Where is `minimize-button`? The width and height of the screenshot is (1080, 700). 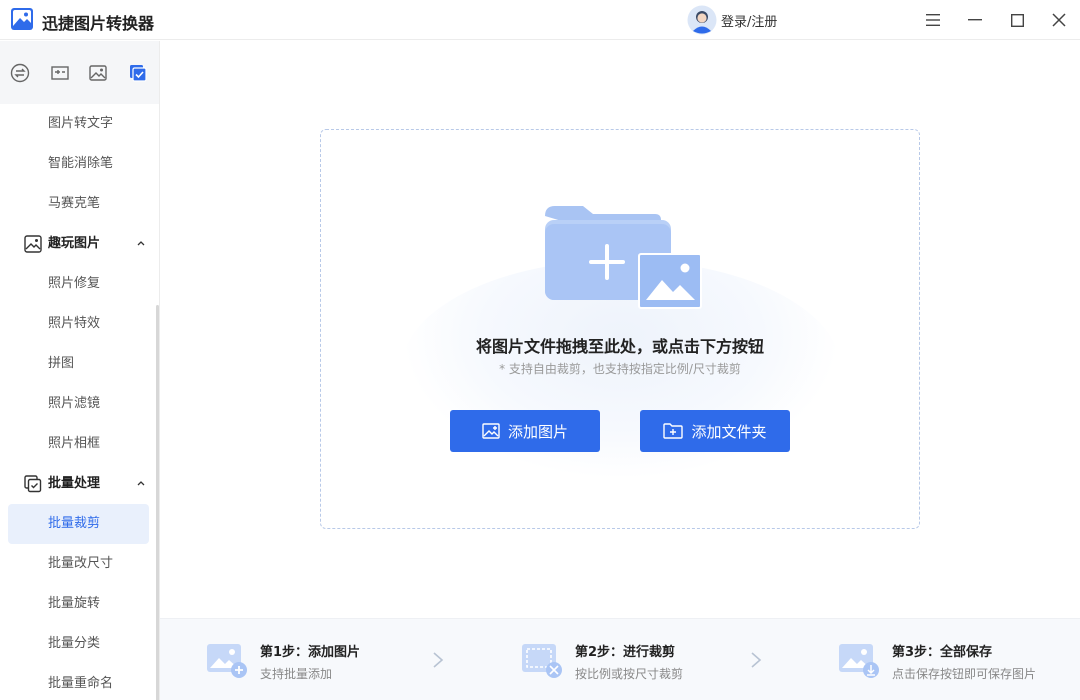
minimize-button is located at coordinates (975, 20).